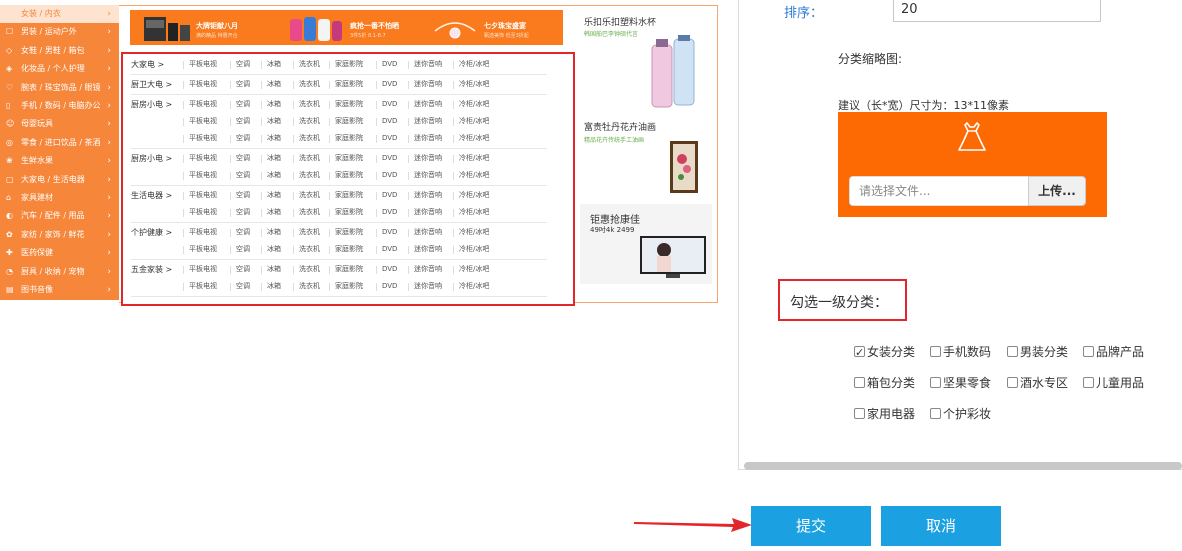 This screenshot has height=551, width=1182. Describe the element at coordinates (859, 353) in the screenshot. I see `checkbox-checked-icon` at that location.